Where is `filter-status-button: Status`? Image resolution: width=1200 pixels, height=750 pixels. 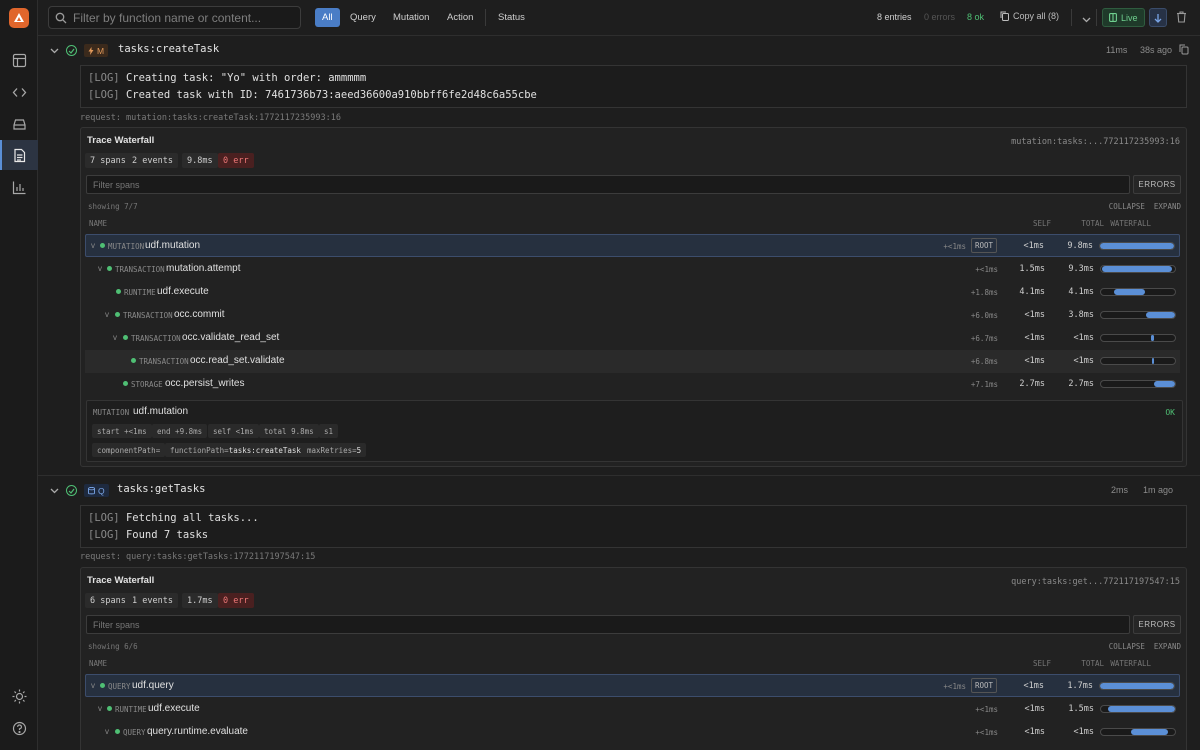
filter-status-button: Status is located at coordinates (511, 17).